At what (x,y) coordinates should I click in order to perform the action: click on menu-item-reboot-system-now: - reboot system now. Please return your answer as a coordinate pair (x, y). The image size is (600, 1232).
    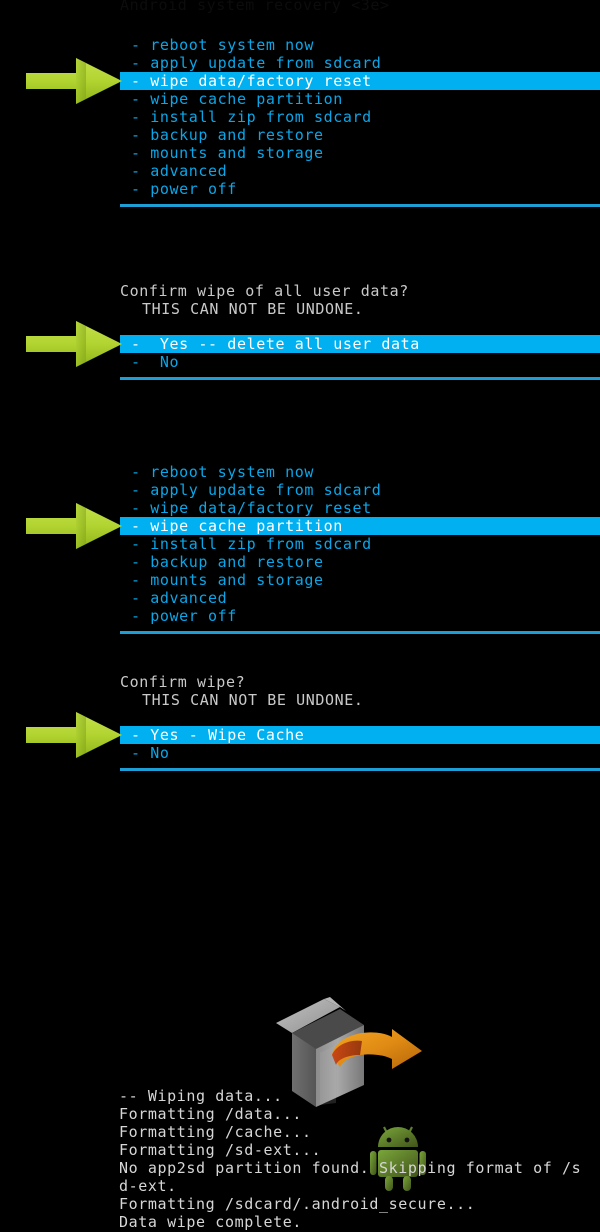
    Looking at the image, I should click on (217, 45).